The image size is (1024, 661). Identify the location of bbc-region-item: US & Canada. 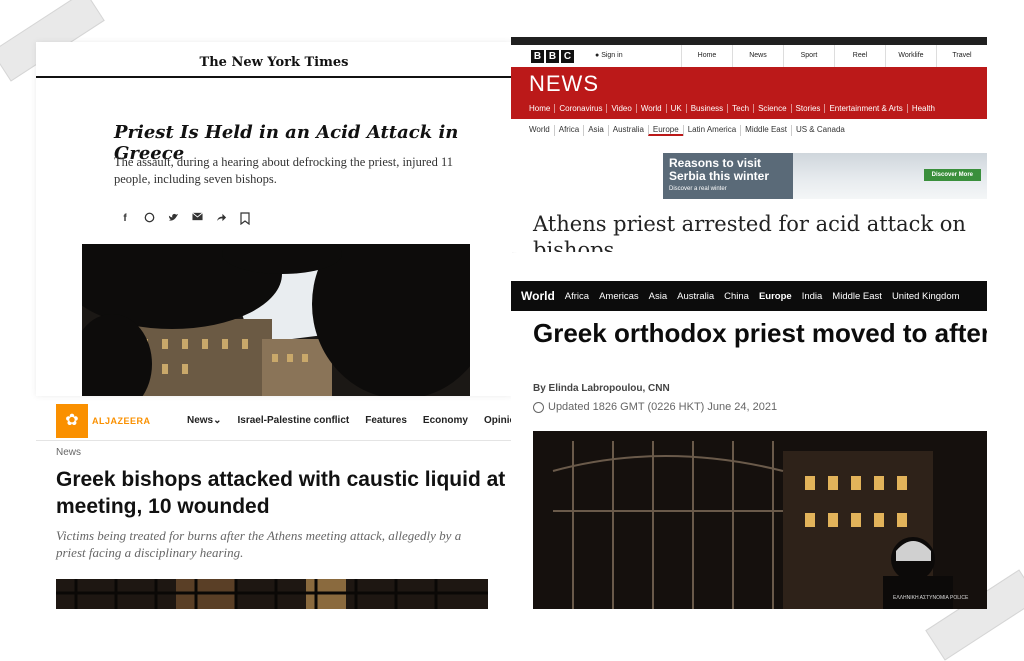
(819, 130).